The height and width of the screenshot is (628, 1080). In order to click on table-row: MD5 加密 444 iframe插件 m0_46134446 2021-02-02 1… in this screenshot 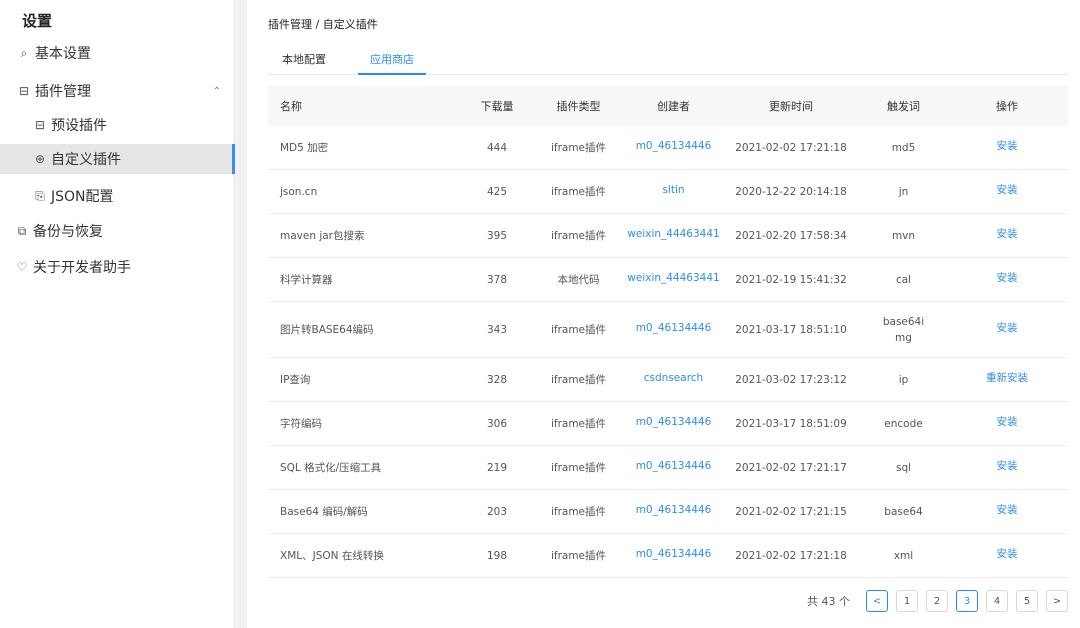, I will do `click(668, 148)`.